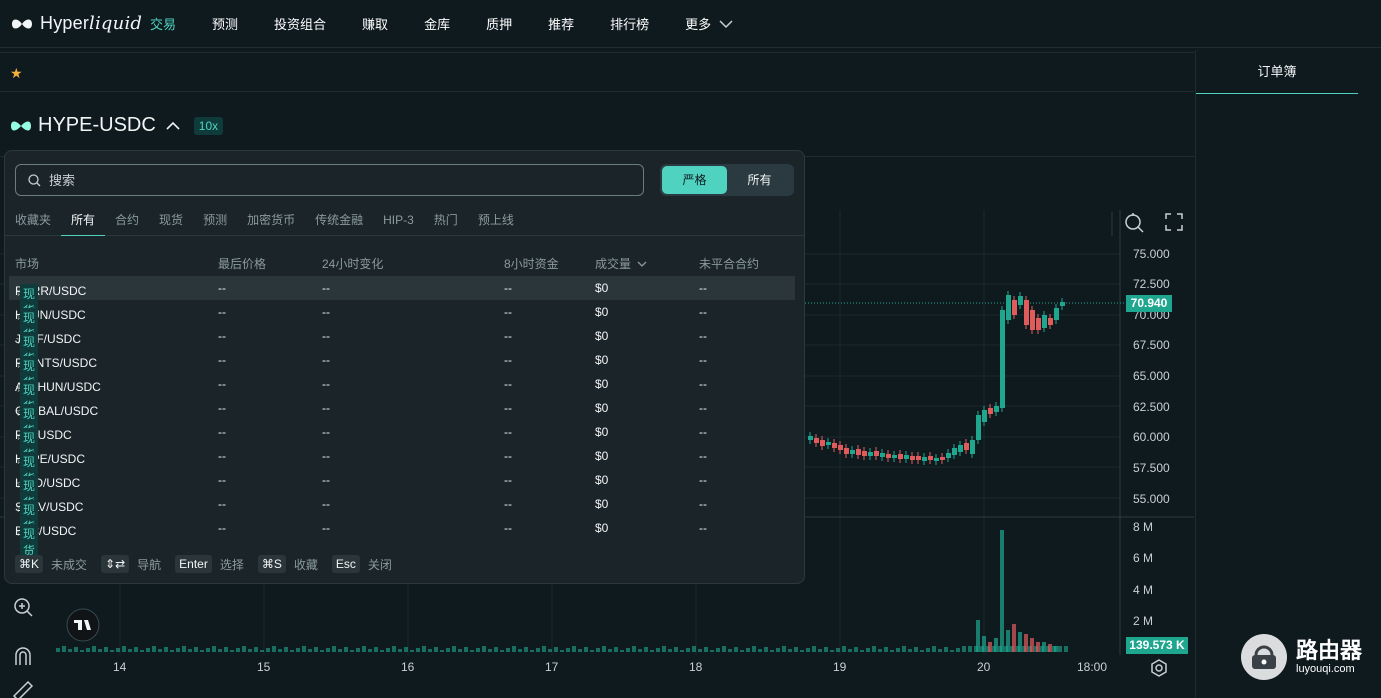 The width and height of the screenshot is (1381, 698). What do you see at coordinates (402, 538) in the screenshot?
I see `table-row: ☆BTC/USDC现货------$0--` at bounding box center [402, 538].